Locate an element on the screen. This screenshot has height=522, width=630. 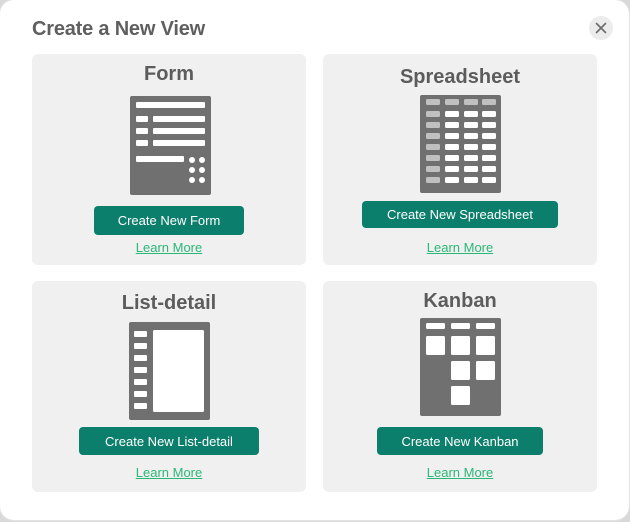
kanban-card-title: Kanban is located at coordinates (460, 301).